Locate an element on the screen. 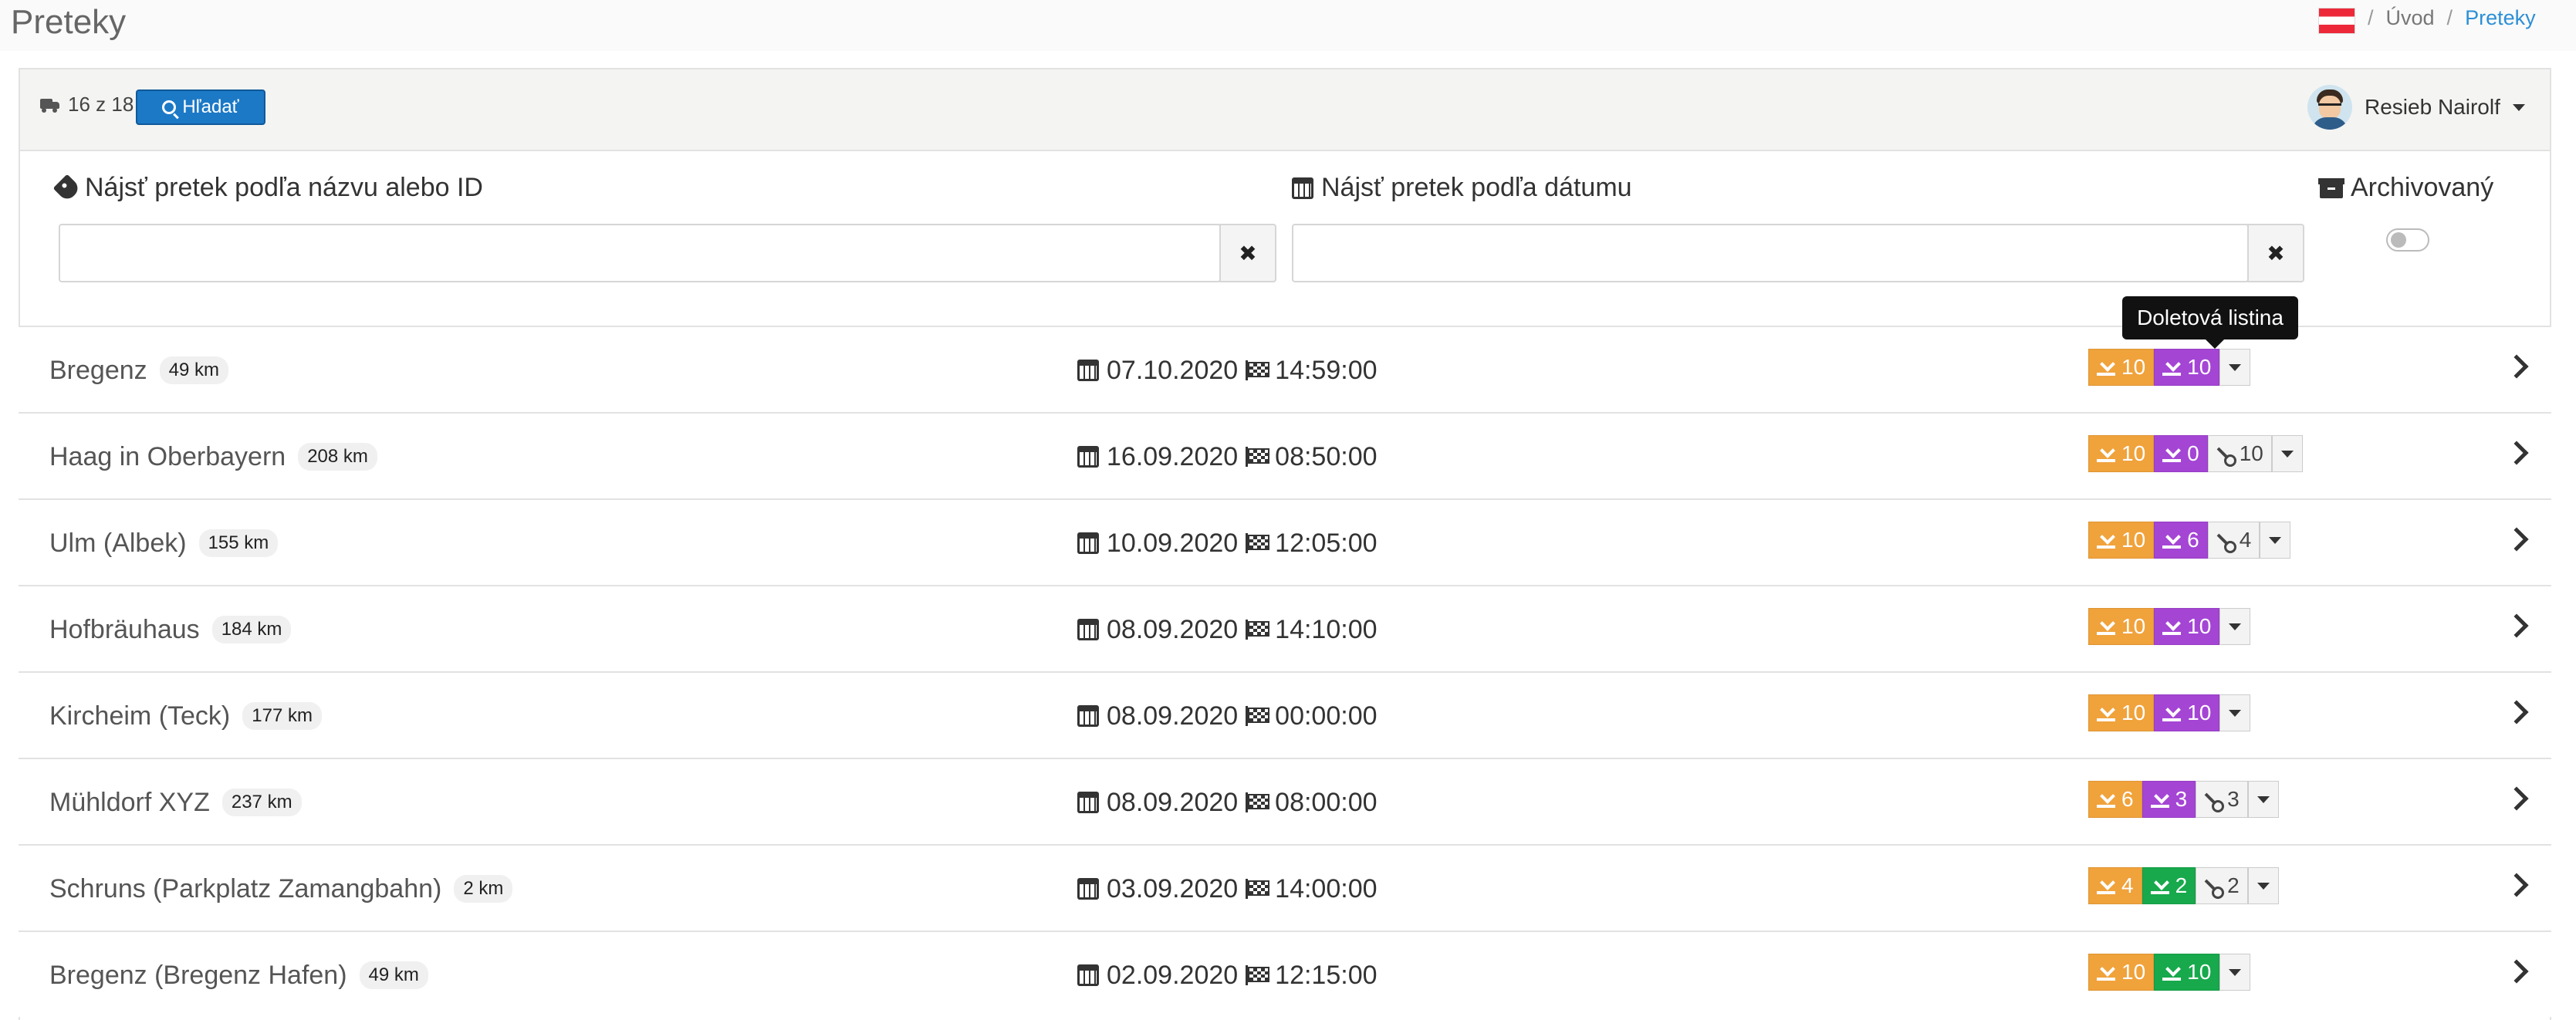 The image size is (2576, 1020). missing-badge: 3 is located at coordinates (2222, 799).